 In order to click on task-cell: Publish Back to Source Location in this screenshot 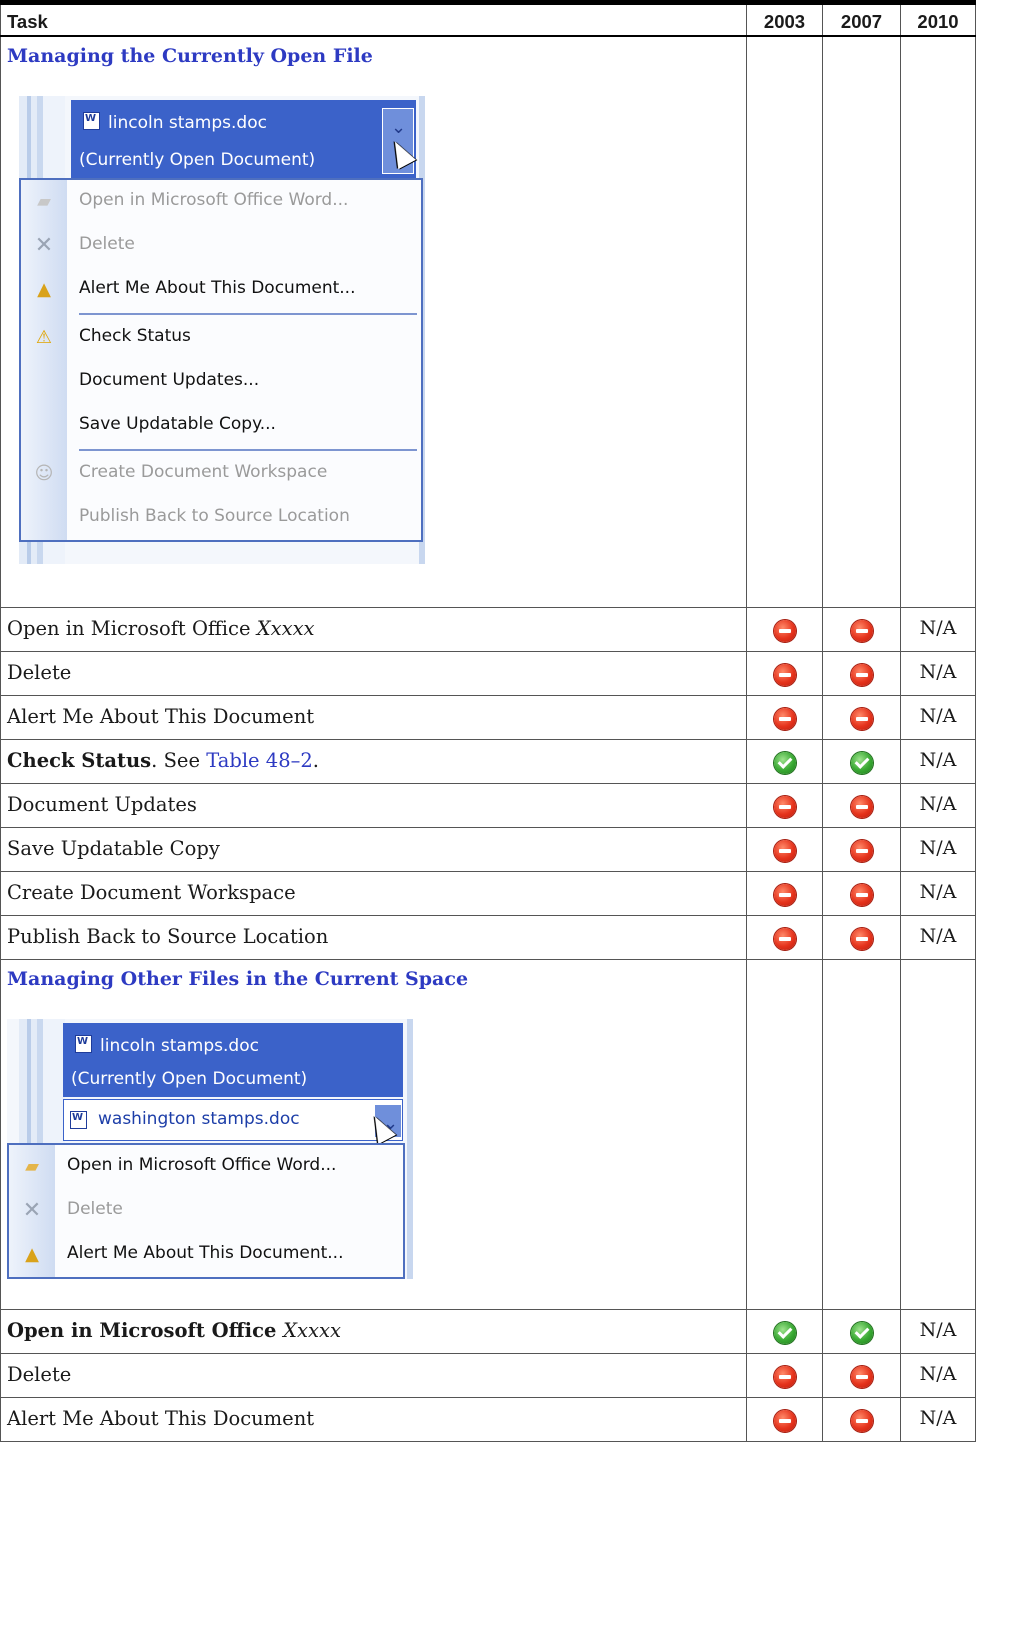, I will do `click(373, 937)`.